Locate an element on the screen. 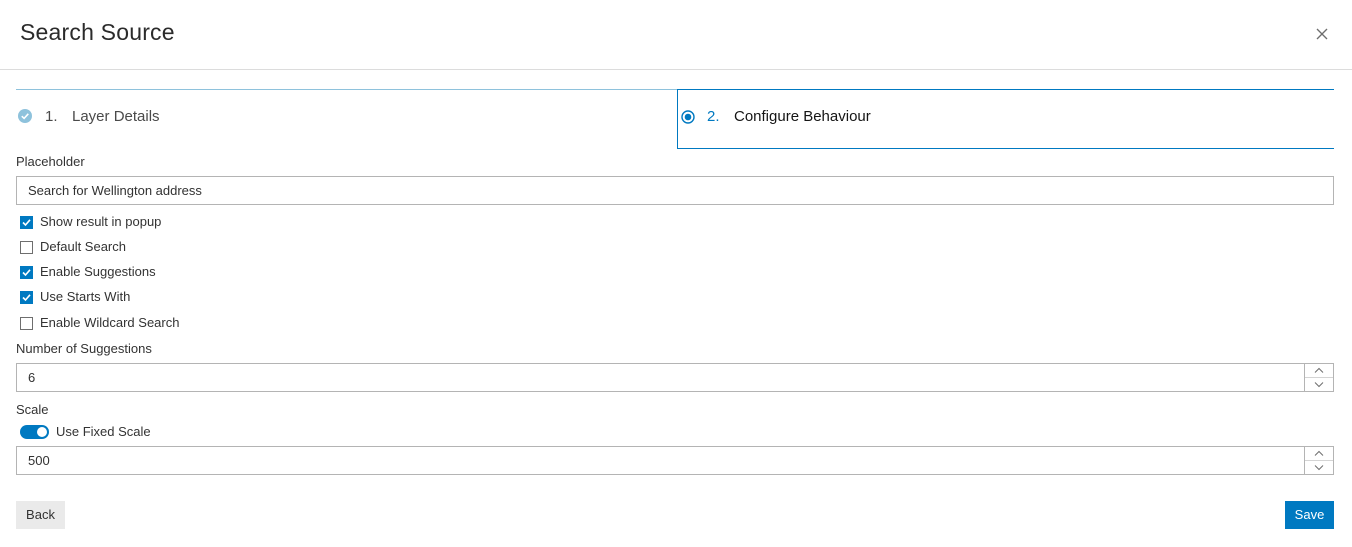  step-layer-details: 1. Layer Details is located at coordinates (346, 117).